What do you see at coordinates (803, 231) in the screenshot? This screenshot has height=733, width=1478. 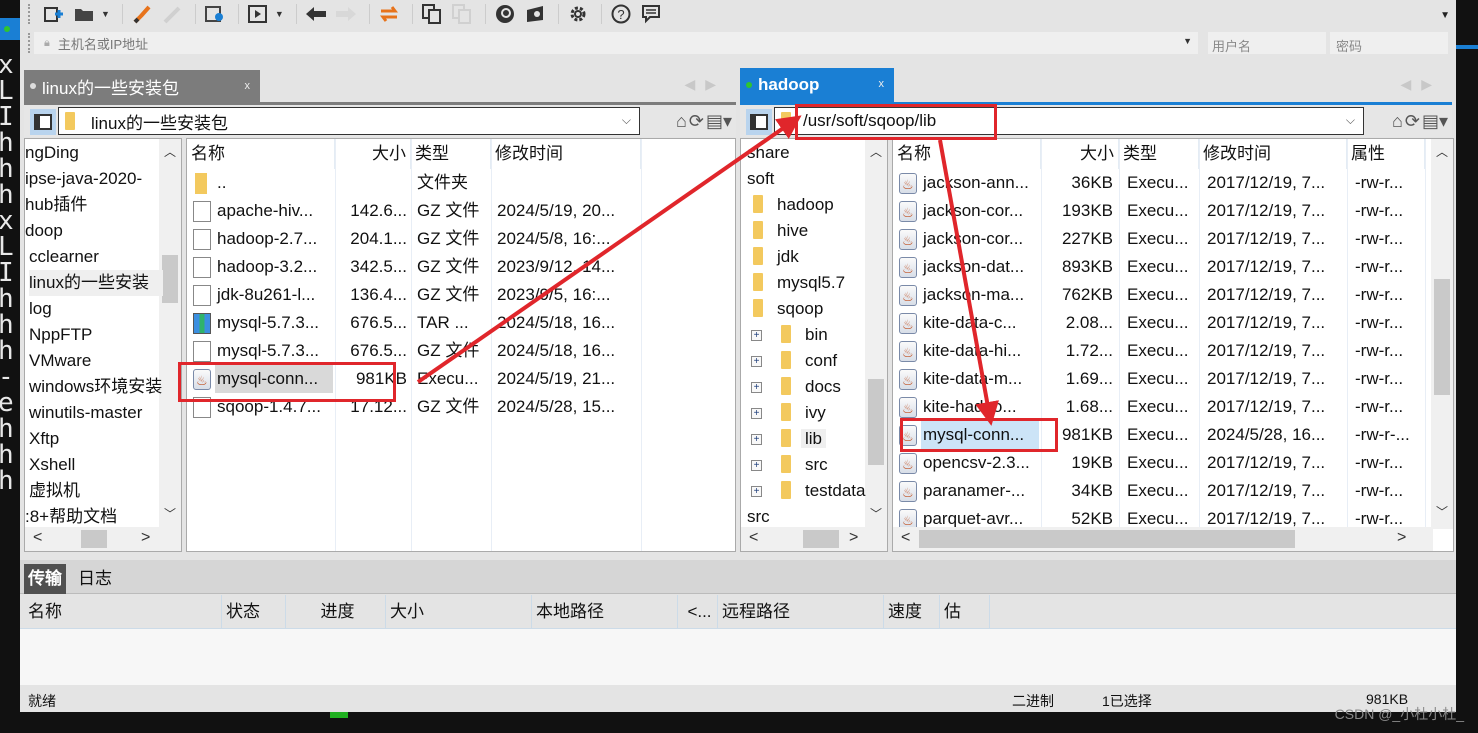 I see `tree-item: hive` at bounding box center [803, 231].